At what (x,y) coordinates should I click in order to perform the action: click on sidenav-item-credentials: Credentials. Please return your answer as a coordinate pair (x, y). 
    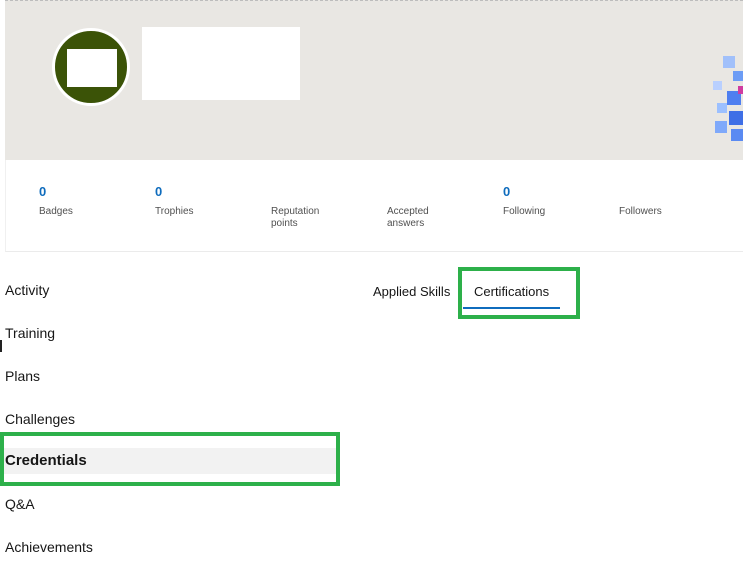
    Looking at the image, I should click on (168, 461).